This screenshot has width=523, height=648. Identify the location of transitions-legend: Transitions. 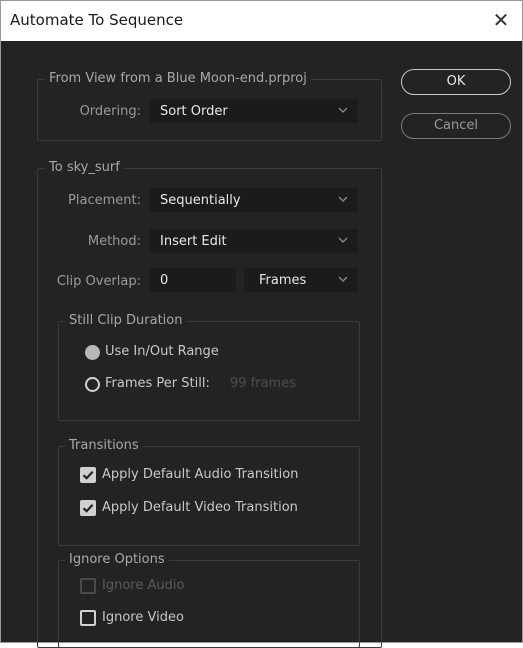
(104, 445).